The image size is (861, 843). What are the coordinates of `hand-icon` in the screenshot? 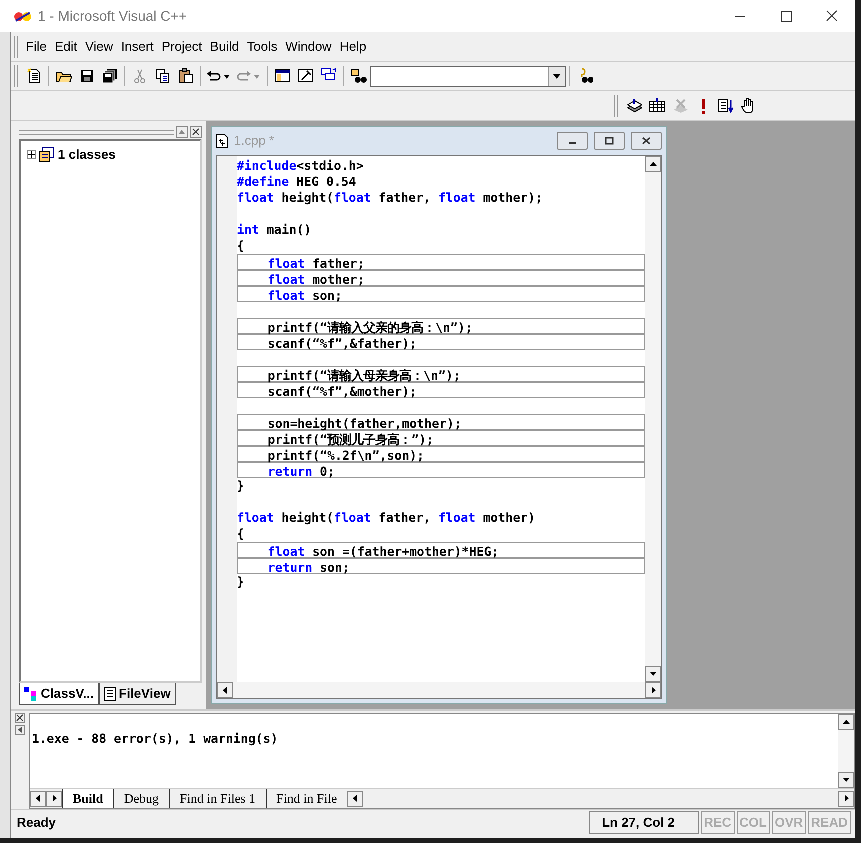 It's located at (748, 106).